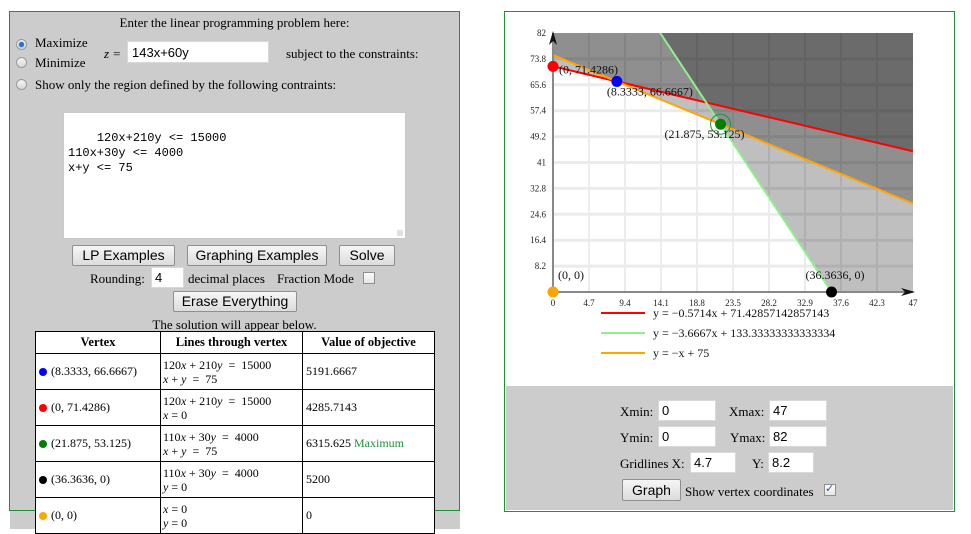 The image size is (971, 534). What do you see at coordinates (830, 489) in the screenshot?
I see `show-vertex-checkbox` at bounding box center [830, 489].